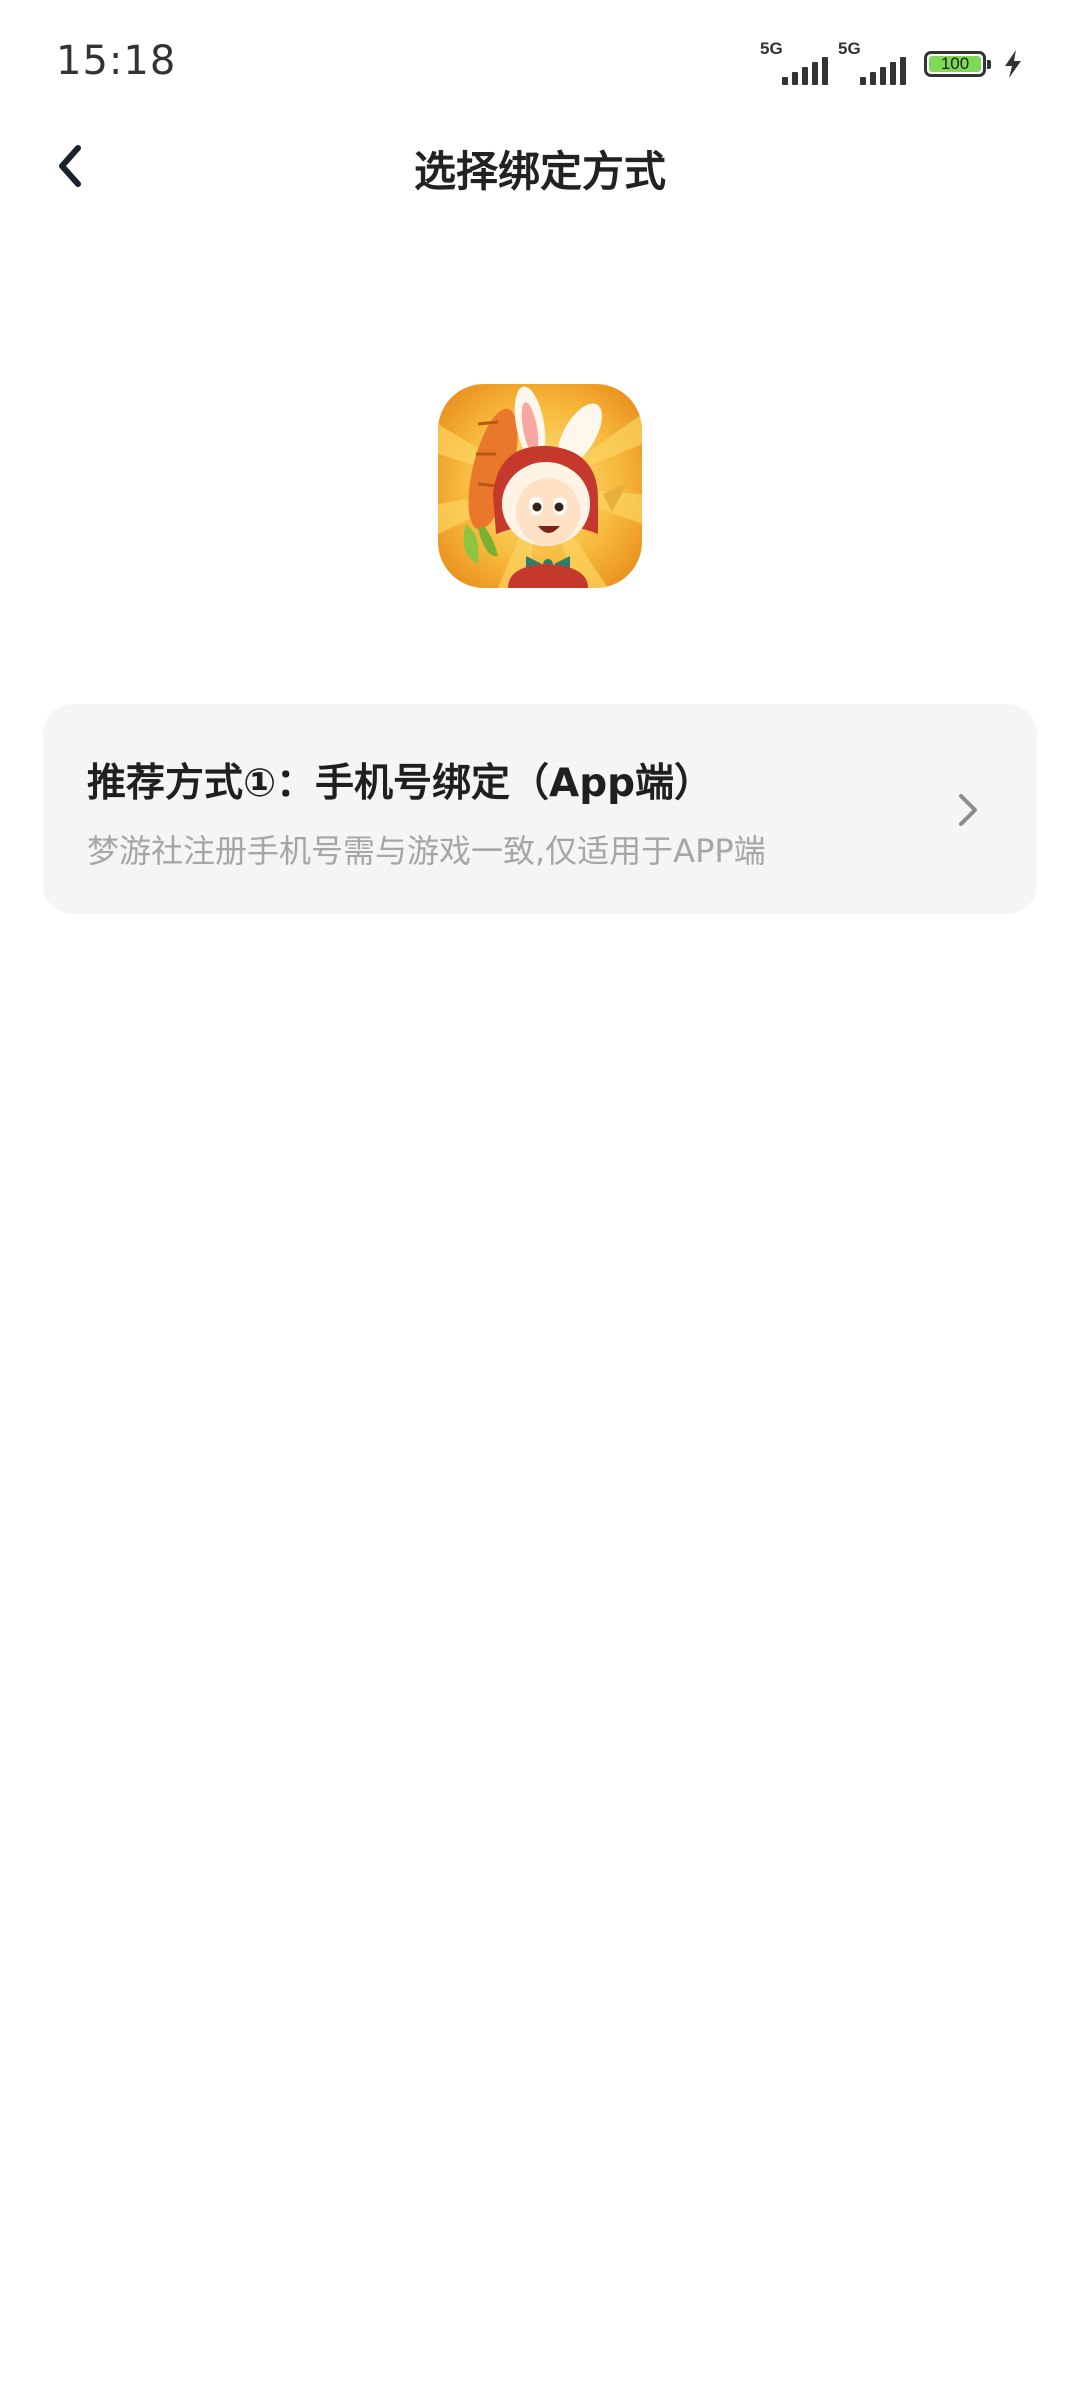 Image resolution: width=1080 pixels, height=2403 pixels. Describe the element at coordinates (116, 61) in the screenshot. I see `status-time: 15:18` at that location.